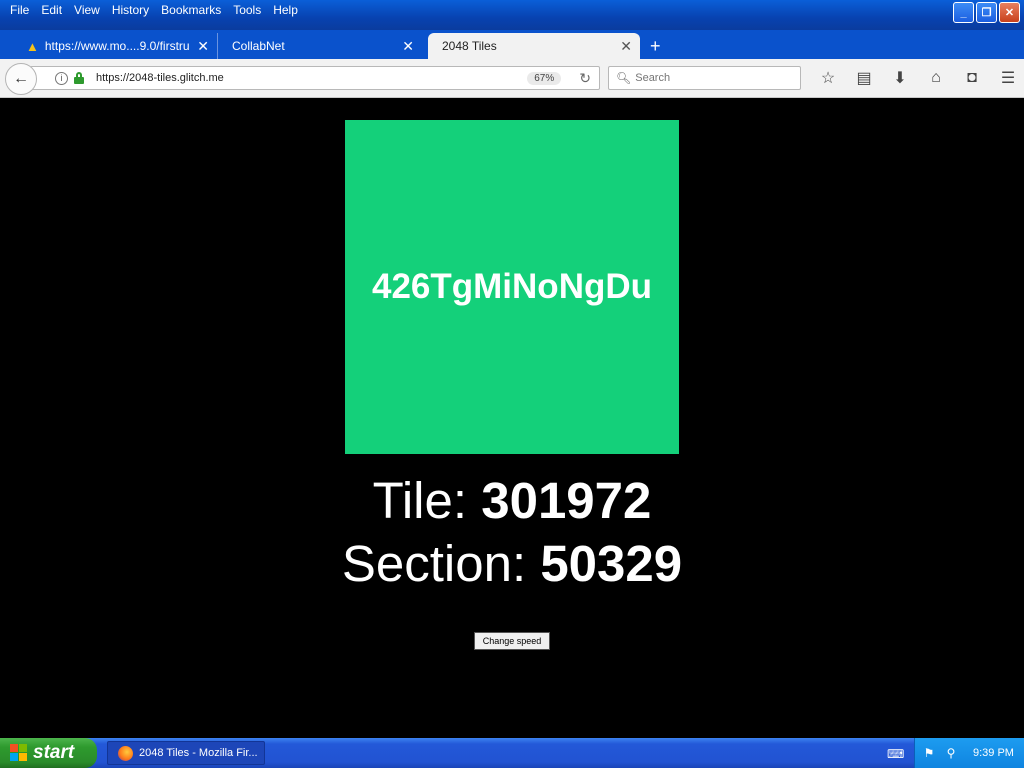 The height and width of the screenshot is (768, 1024). What do you see at coordinates (864, 78) in the screenshot?
I see `reading-list-icon: ▤` at bounding box center [864, 78].